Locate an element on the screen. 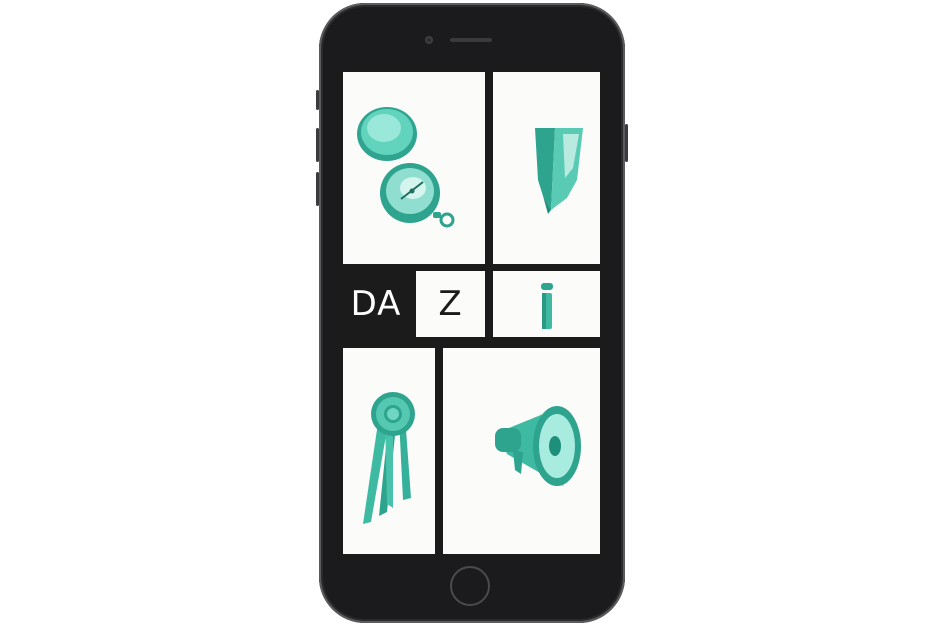 Image resolution: width=942 pixels, height=628 pixels. tile-ribbon is located at coordinates (389, 451).